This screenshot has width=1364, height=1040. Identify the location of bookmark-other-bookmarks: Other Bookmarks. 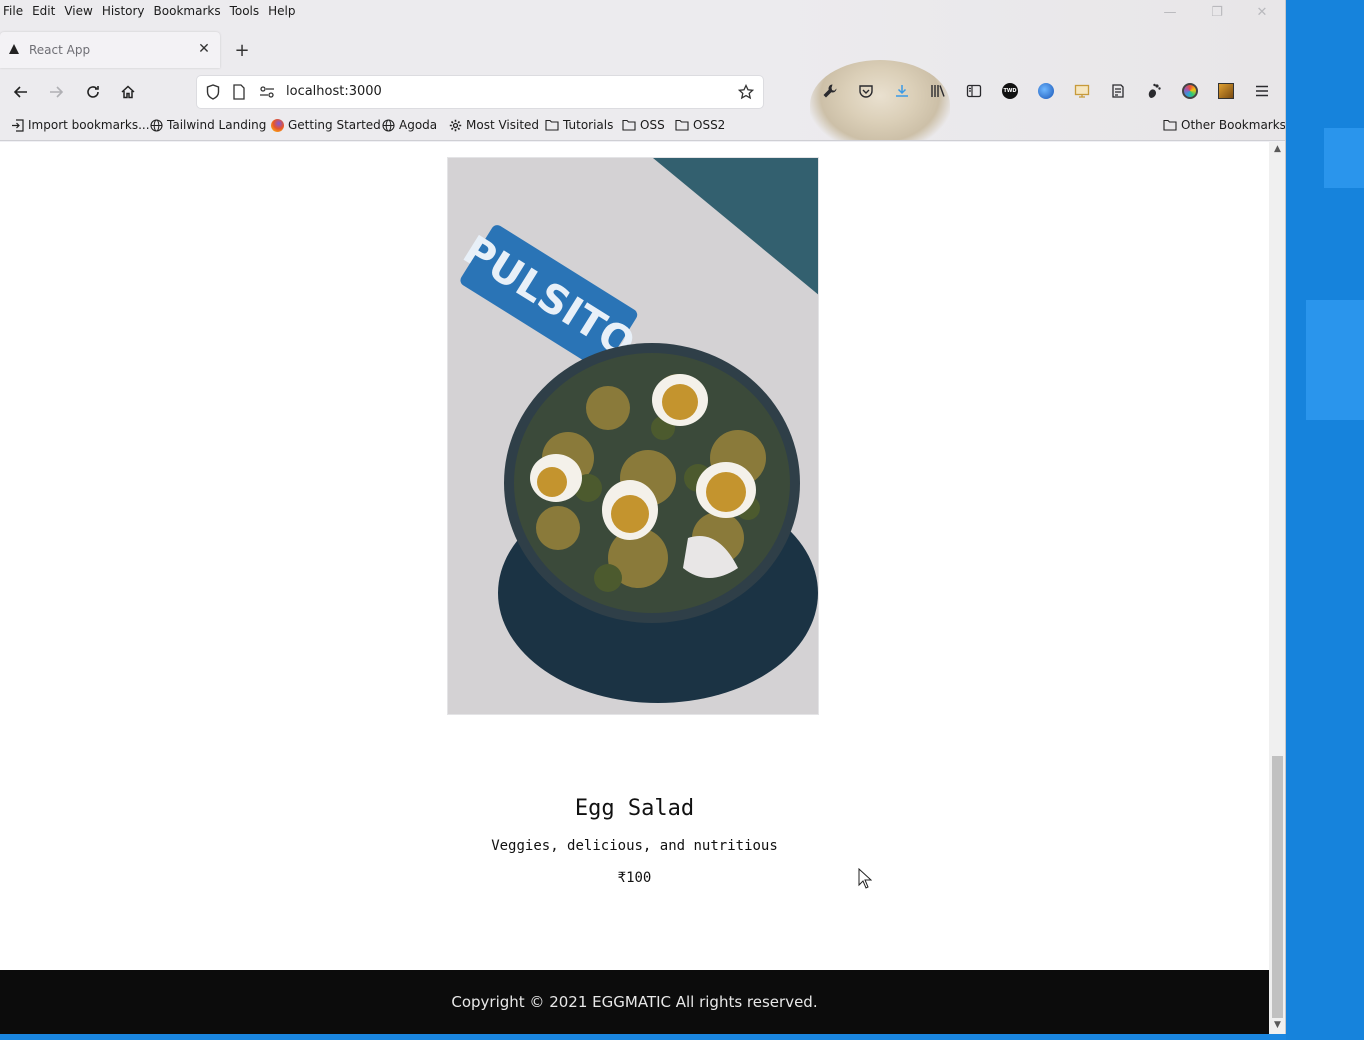
(1224, 125).